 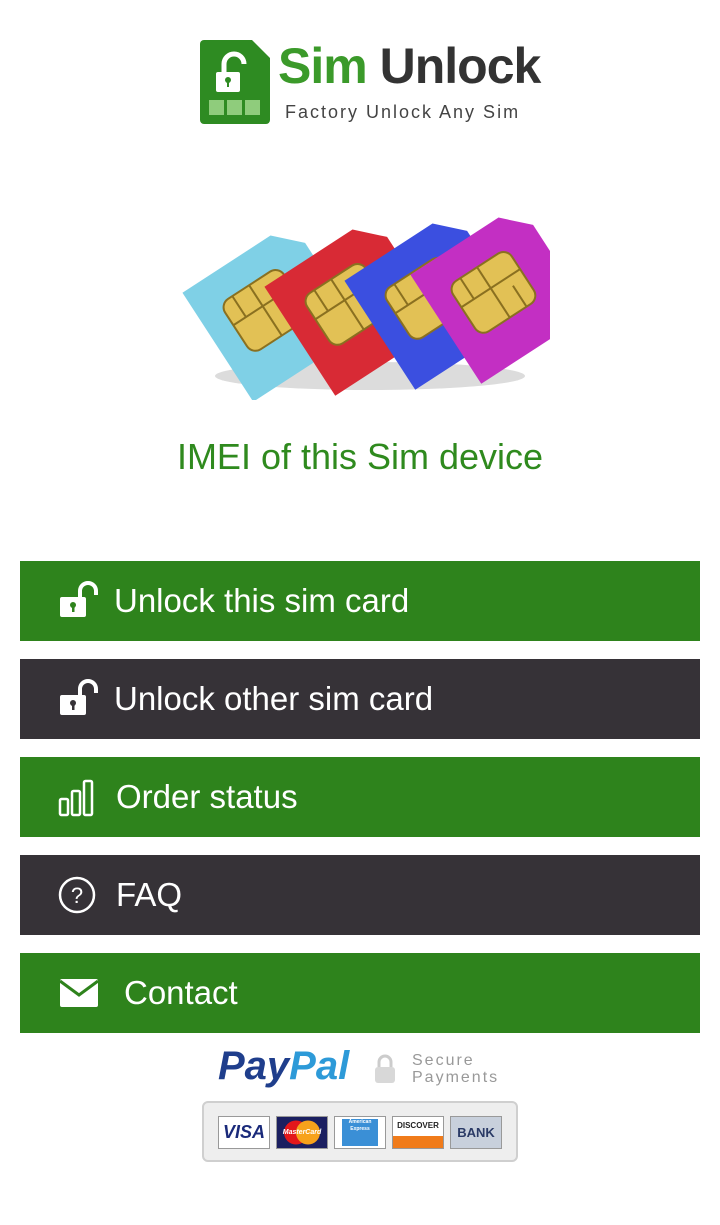 I want to click on amex-card-logo: American Express, so click(x=360, y=1132).